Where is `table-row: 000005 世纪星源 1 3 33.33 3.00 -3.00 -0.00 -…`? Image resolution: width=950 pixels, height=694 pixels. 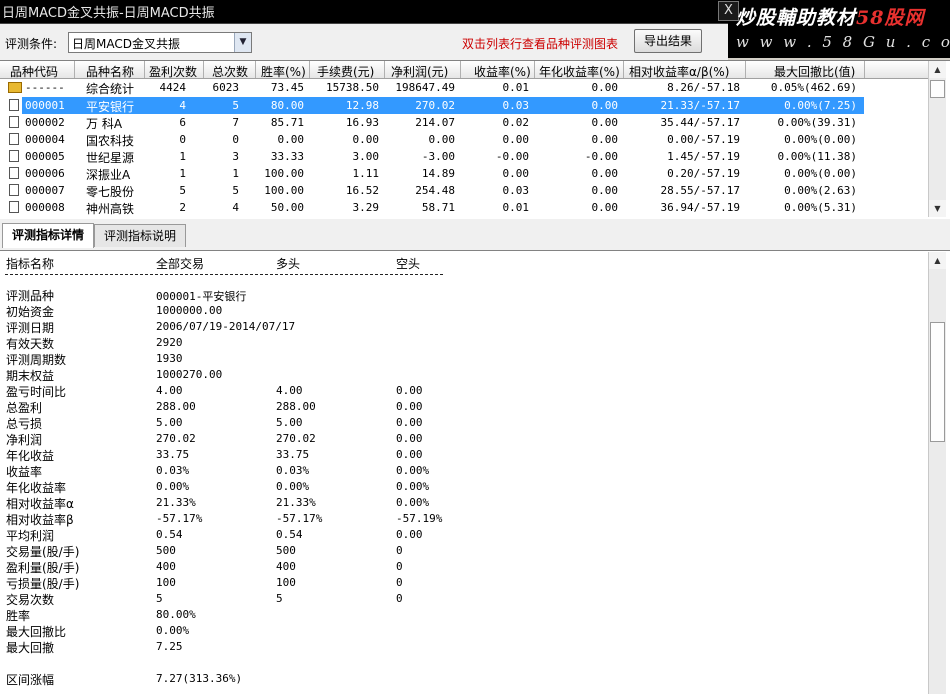
table-row: 000005 世纪星源 1 3 33.33 3.00 -3.00 -0.00 -… is located at coordinates (464, 156).